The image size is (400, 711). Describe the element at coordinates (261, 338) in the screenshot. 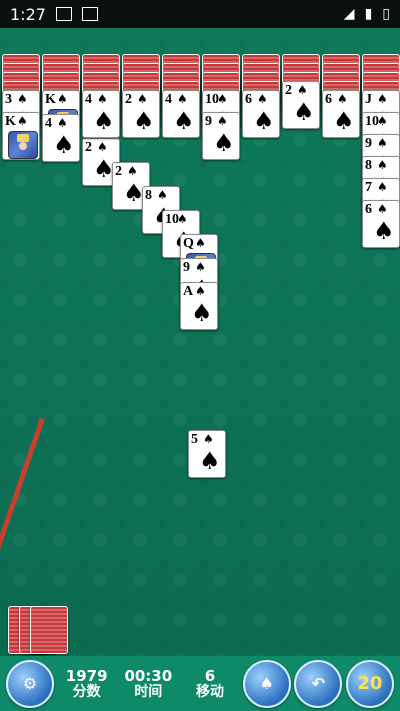

I see `tableau-col7: 6 ♠ ♠` at that location.